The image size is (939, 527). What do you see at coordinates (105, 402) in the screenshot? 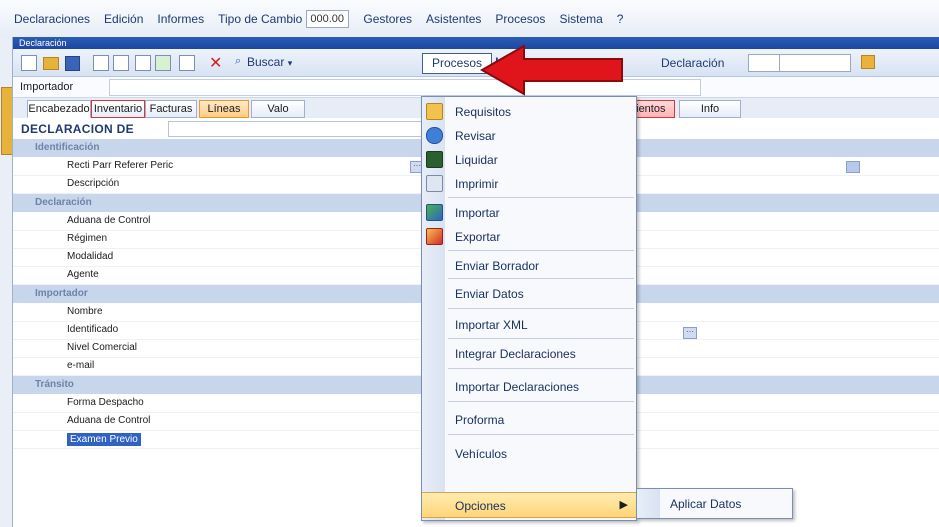
I see `field-label: Forma Despacho` at bounding box center [105, 402].